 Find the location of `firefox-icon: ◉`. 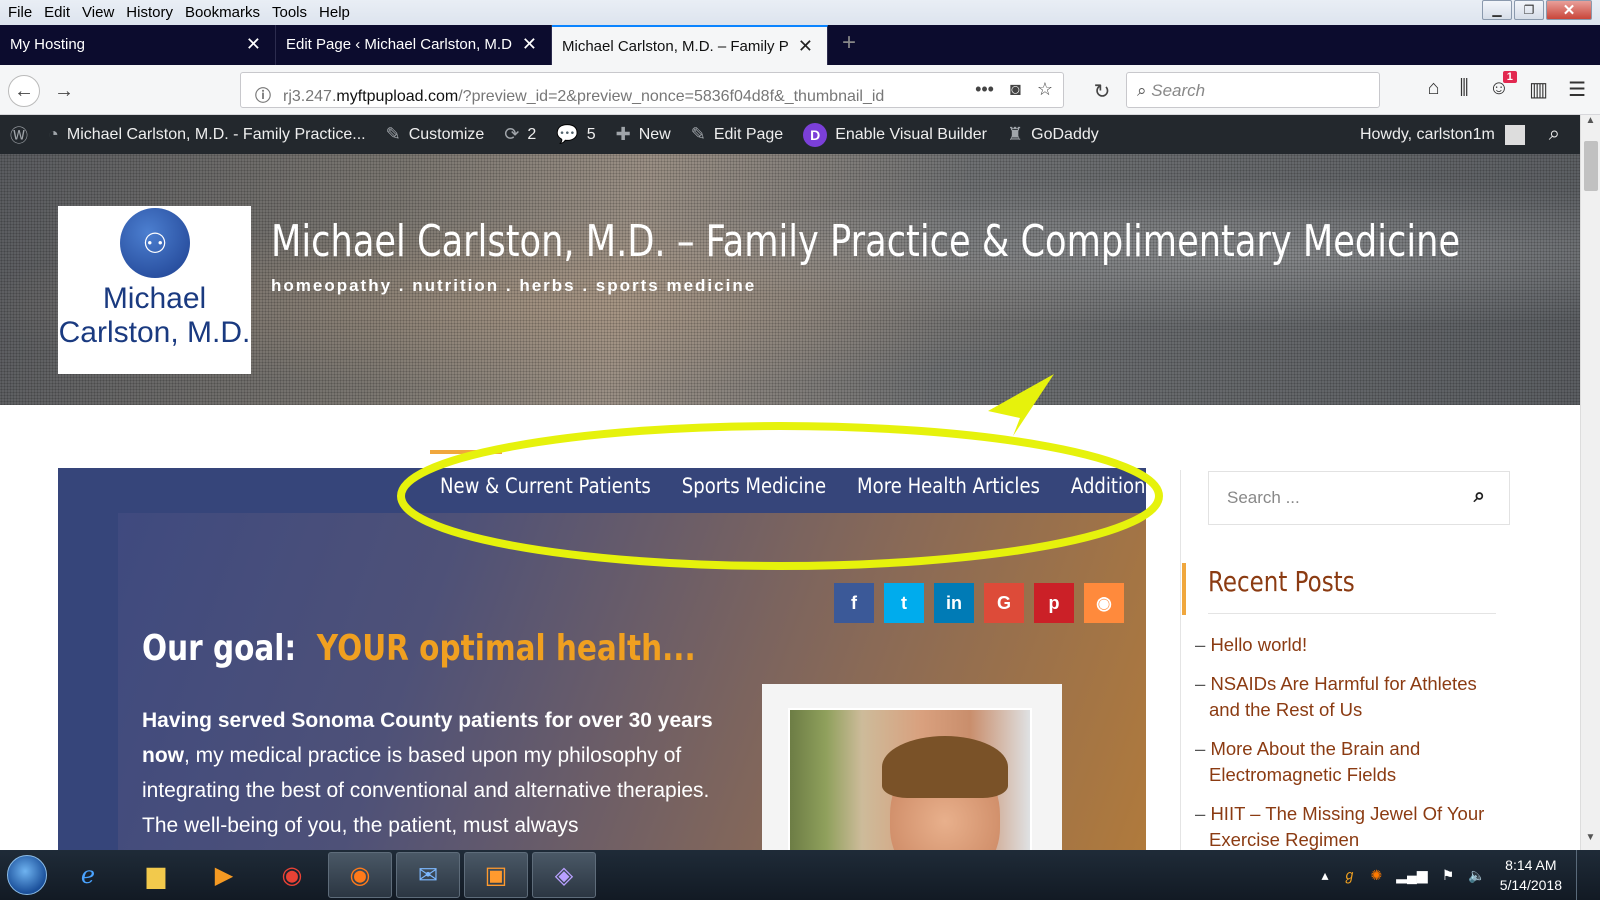

firefox-icon: ◉ is located at coordinates (360, 875).